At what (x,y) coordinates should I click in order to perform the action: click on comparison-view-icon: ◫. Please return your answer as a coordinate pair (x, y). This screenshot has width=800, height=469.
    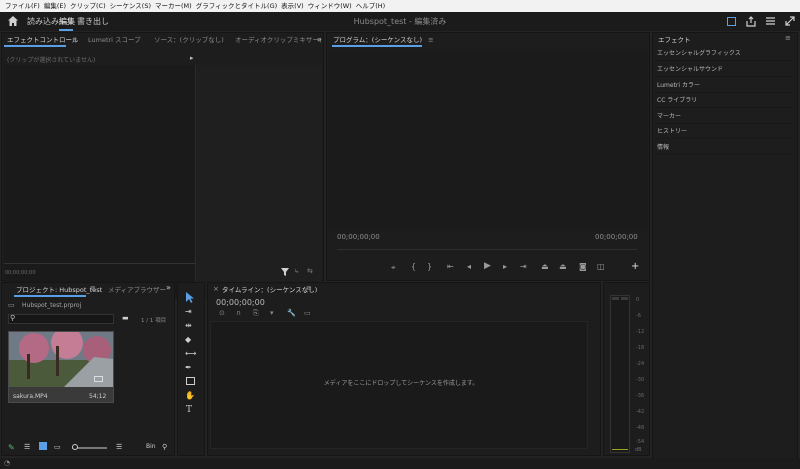
    Looking at the image, I should click on (601, 266).